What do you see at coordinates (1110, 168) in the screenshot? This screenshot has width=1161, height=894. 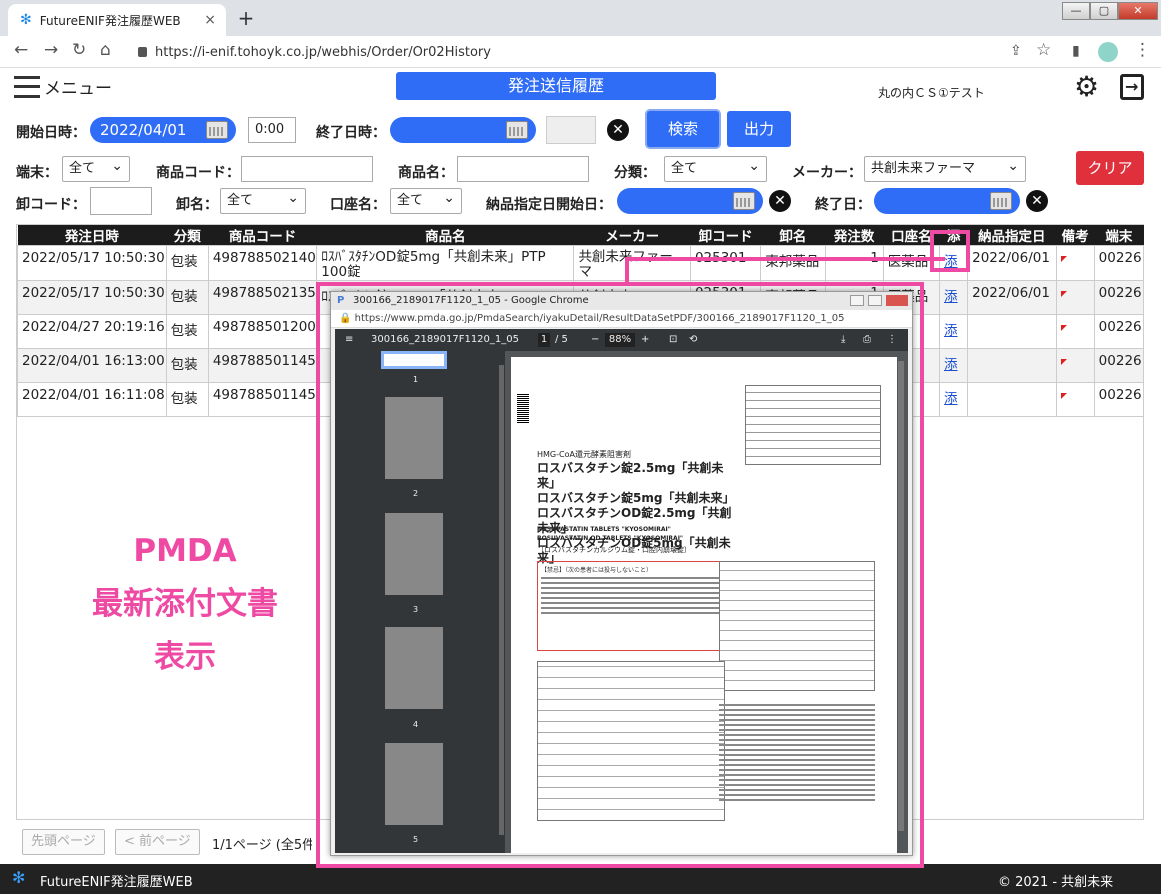 I see `clear-button: クリア` at bounding box center [1110, 168].